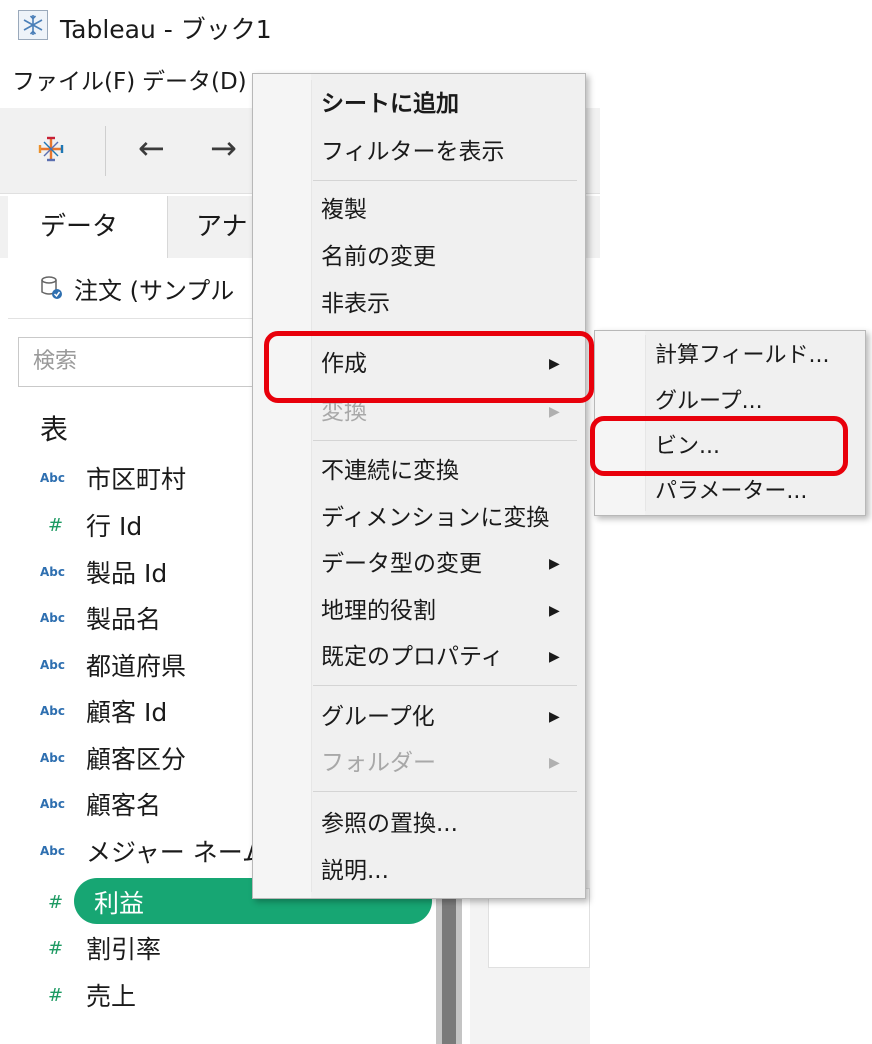 The width and height of the screenshot is (872, 1044). I want to click on highlight-bins, so click(719, 446).